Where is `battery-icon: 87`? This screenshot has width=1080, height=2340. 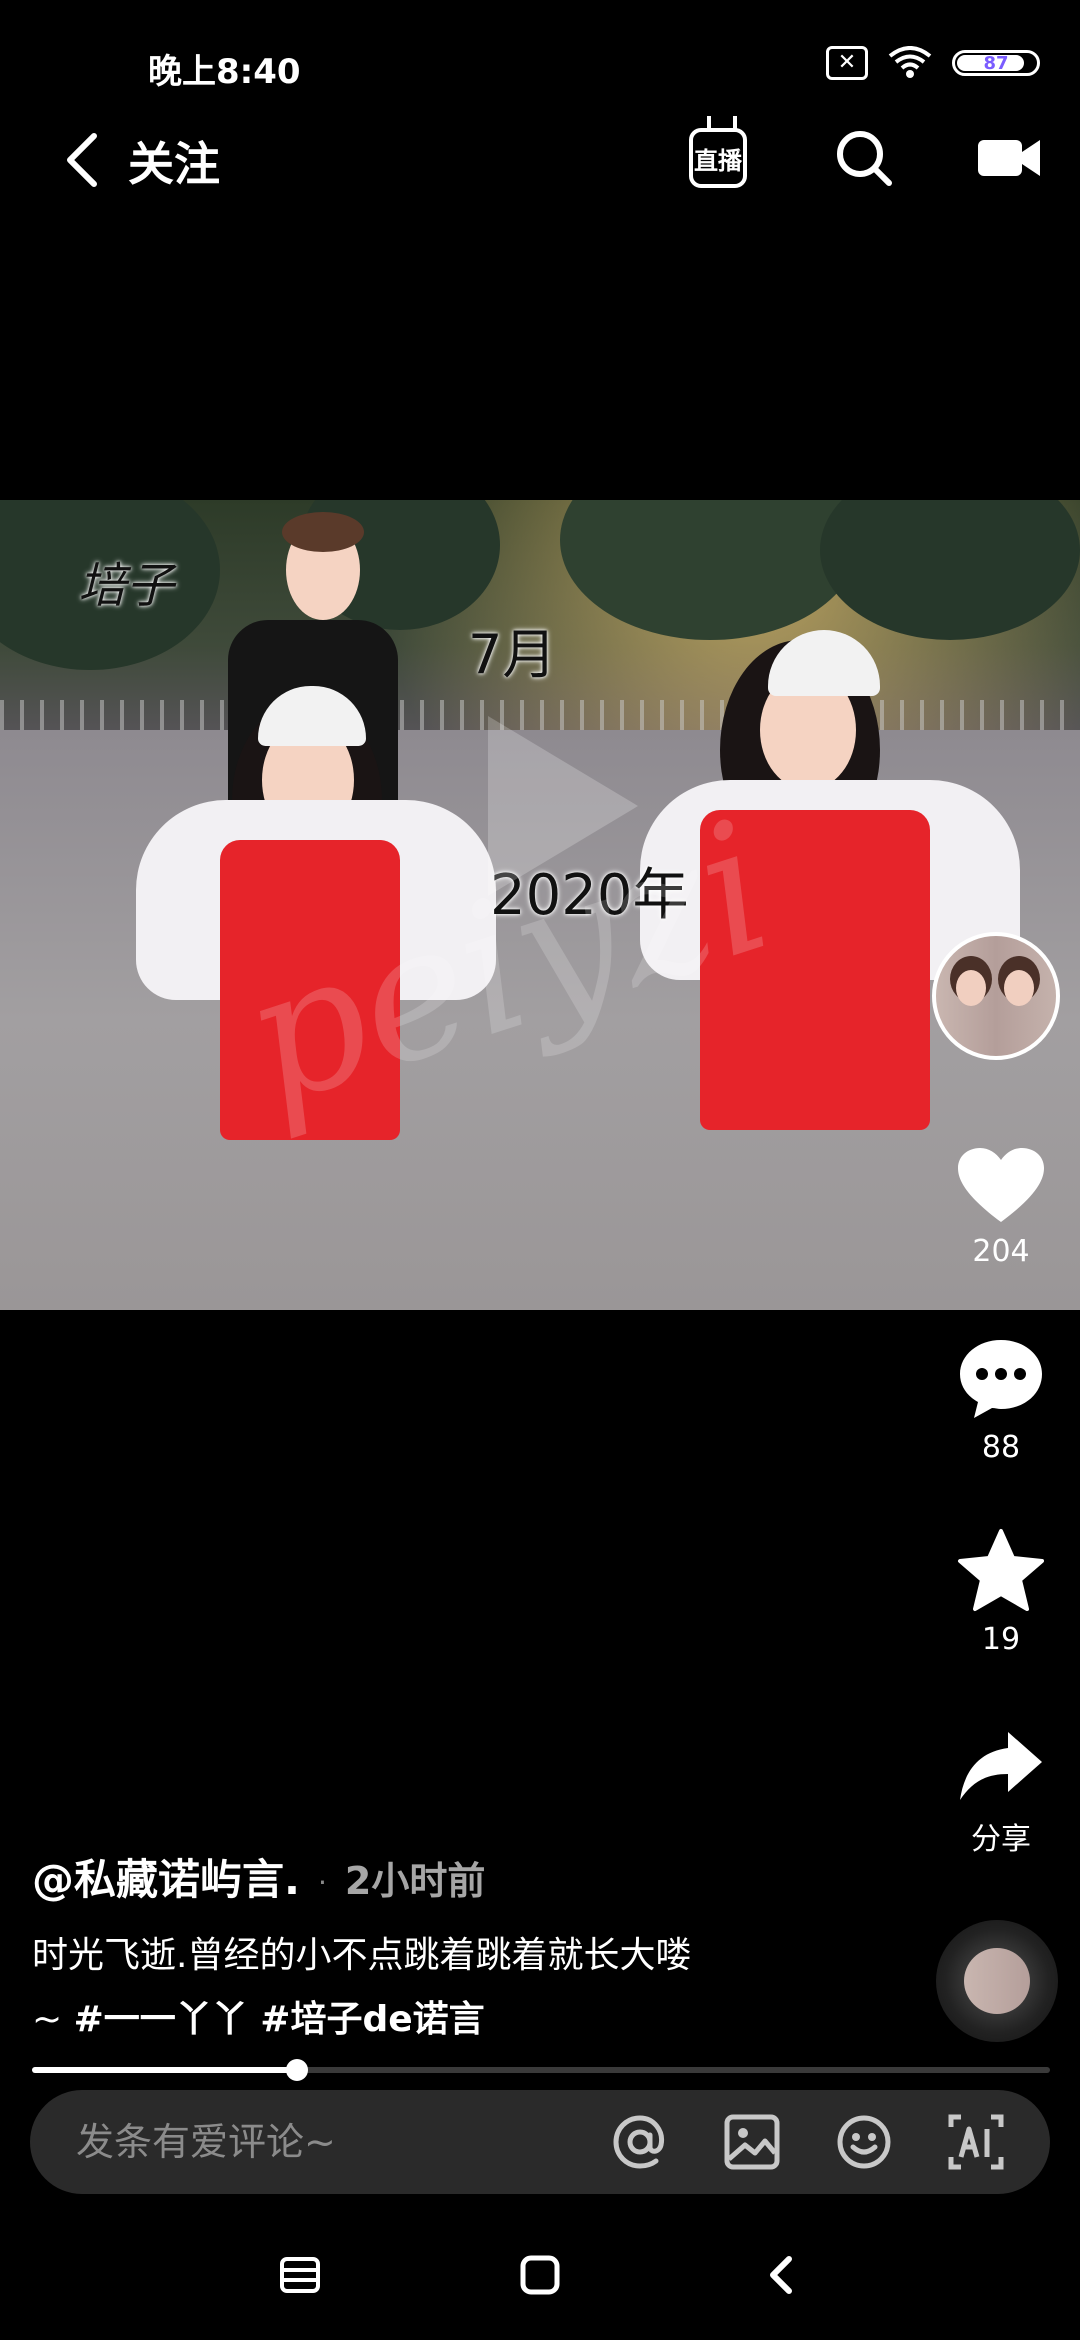
battery-icon: 87 is located at coordinates (996, 63).